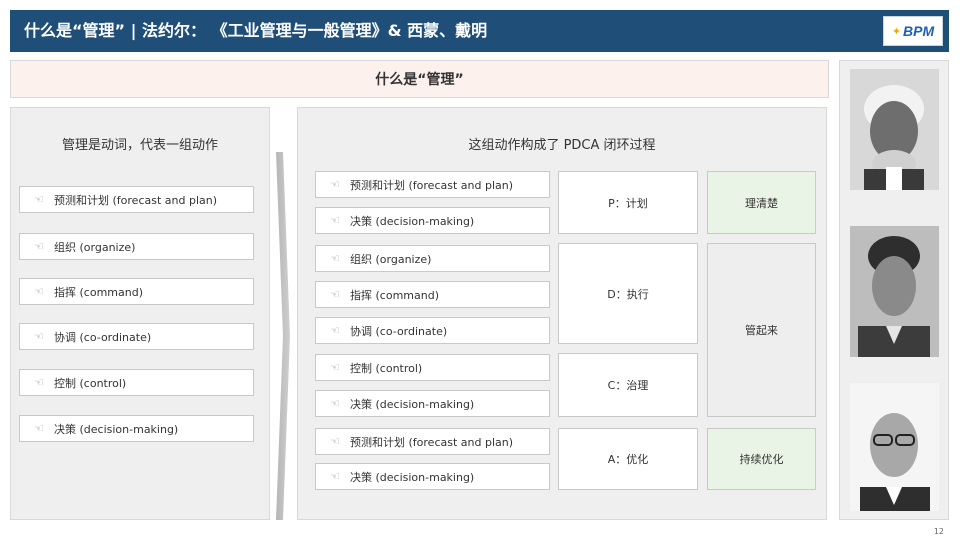 Image resolution: width=960 pixels, height=540 pixels. What do you see at coordinates (628, 459) in the screenshot?
I see `phase-act: A：优化` at bounding box center [628, 459].